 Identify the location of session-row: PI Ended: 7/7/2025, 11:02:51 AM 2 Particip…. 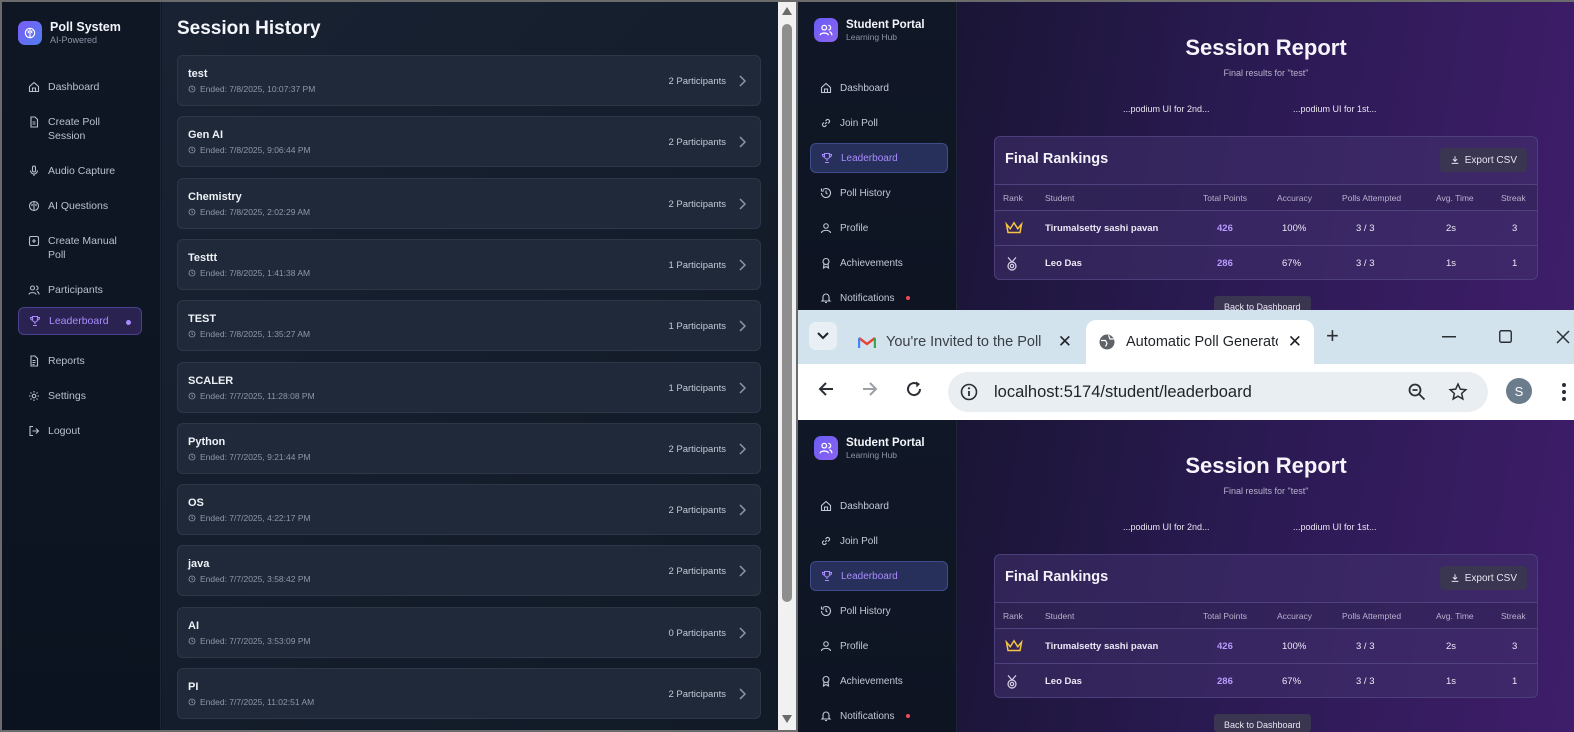
(469, 693).